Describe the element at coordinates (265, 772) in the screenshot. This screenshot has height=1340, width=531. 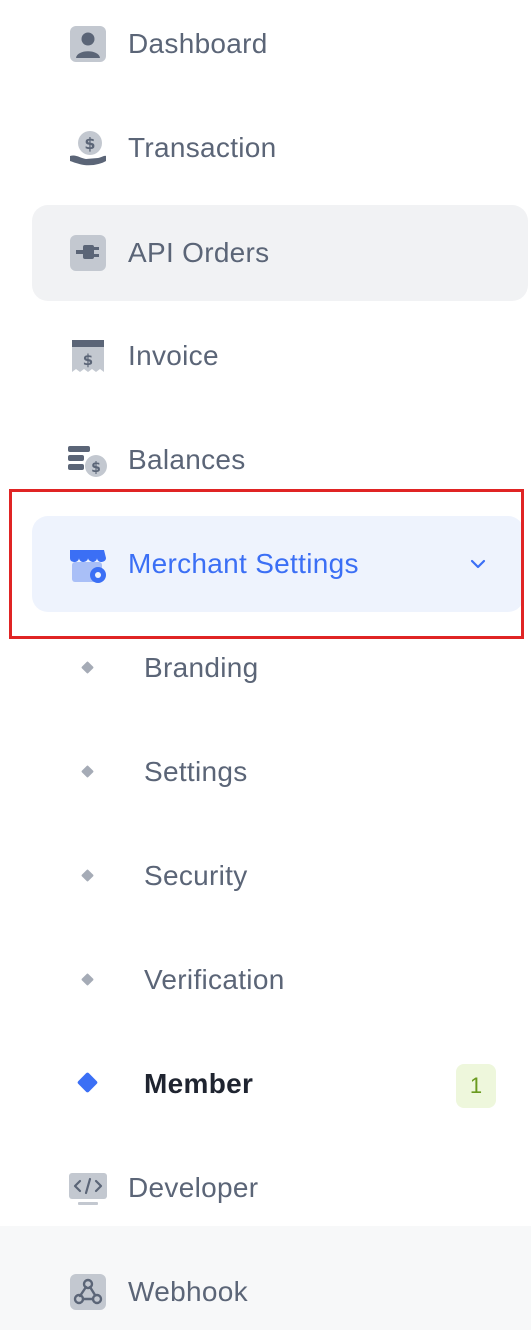
I see `submenu-item-settings: Settings` at that location.